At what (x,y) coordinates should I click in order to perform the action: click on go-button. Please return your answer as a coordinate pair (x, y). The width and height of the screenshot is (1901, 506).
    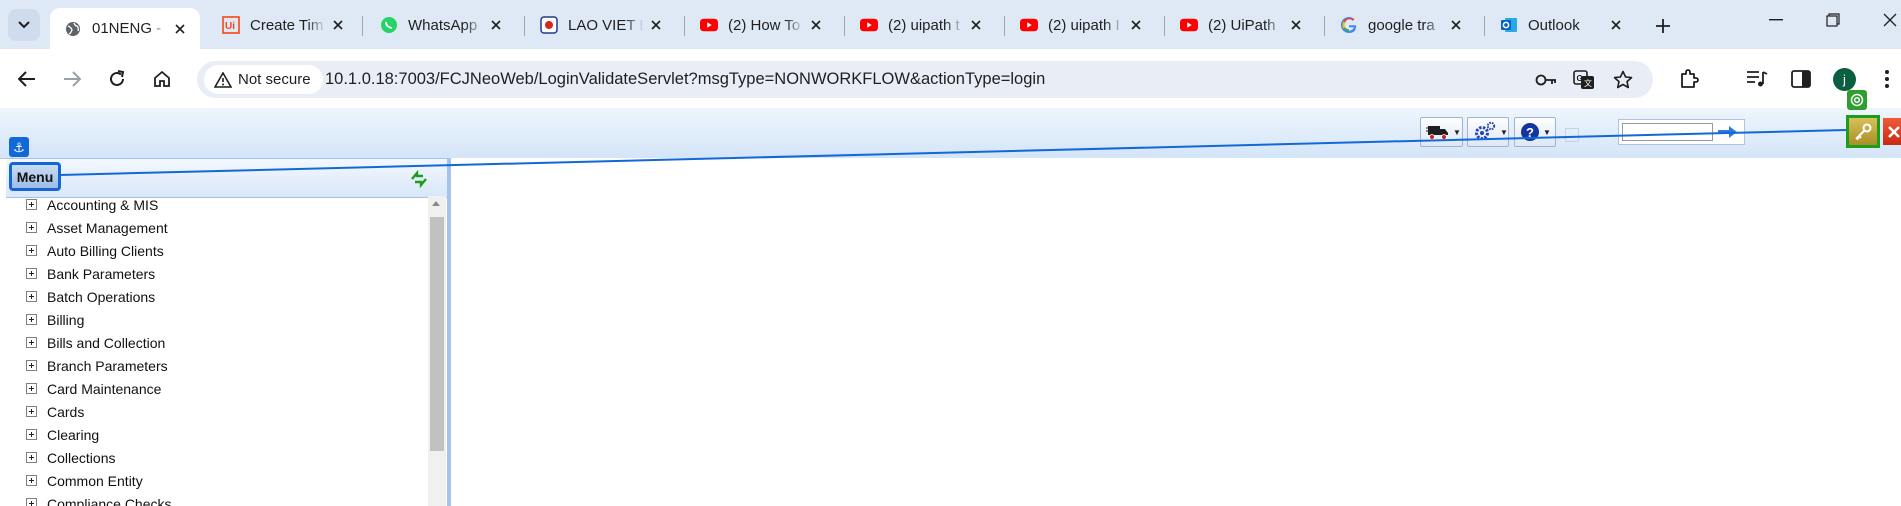
    Looking at the image, I should click on (1728, 132).